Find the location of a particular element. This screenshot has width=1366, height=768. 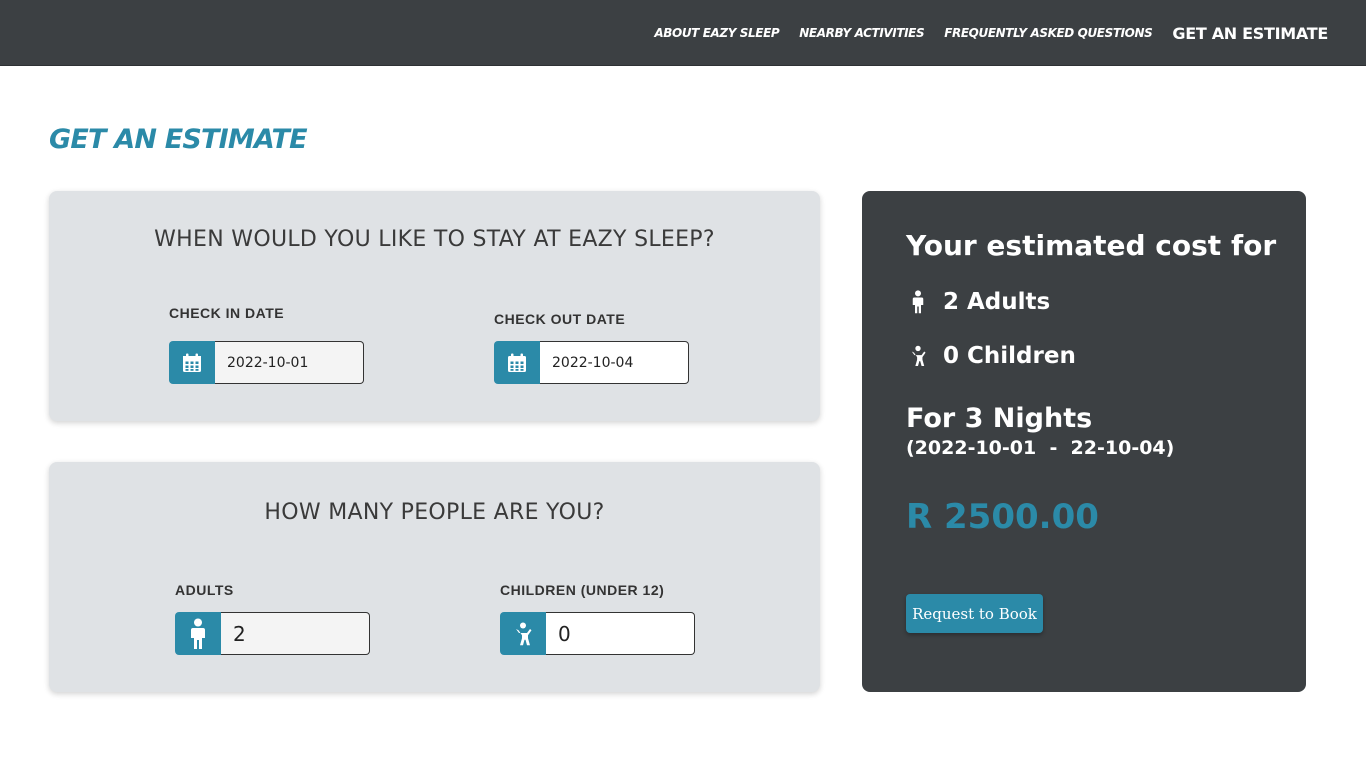

summary-children-text: 0 Children is located at coordinates (1009, 356).